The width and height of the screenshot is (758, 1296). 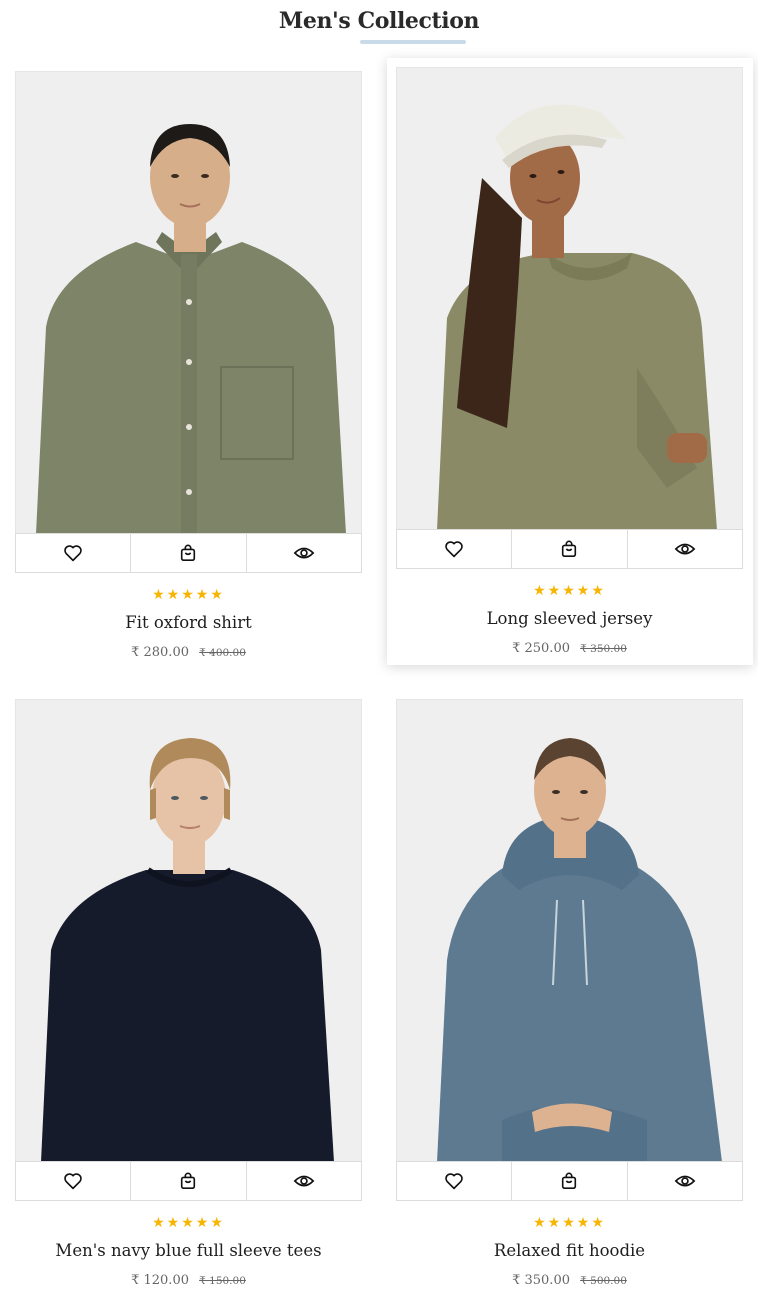 I want to click on title-underline, so click(x=413, y=42).